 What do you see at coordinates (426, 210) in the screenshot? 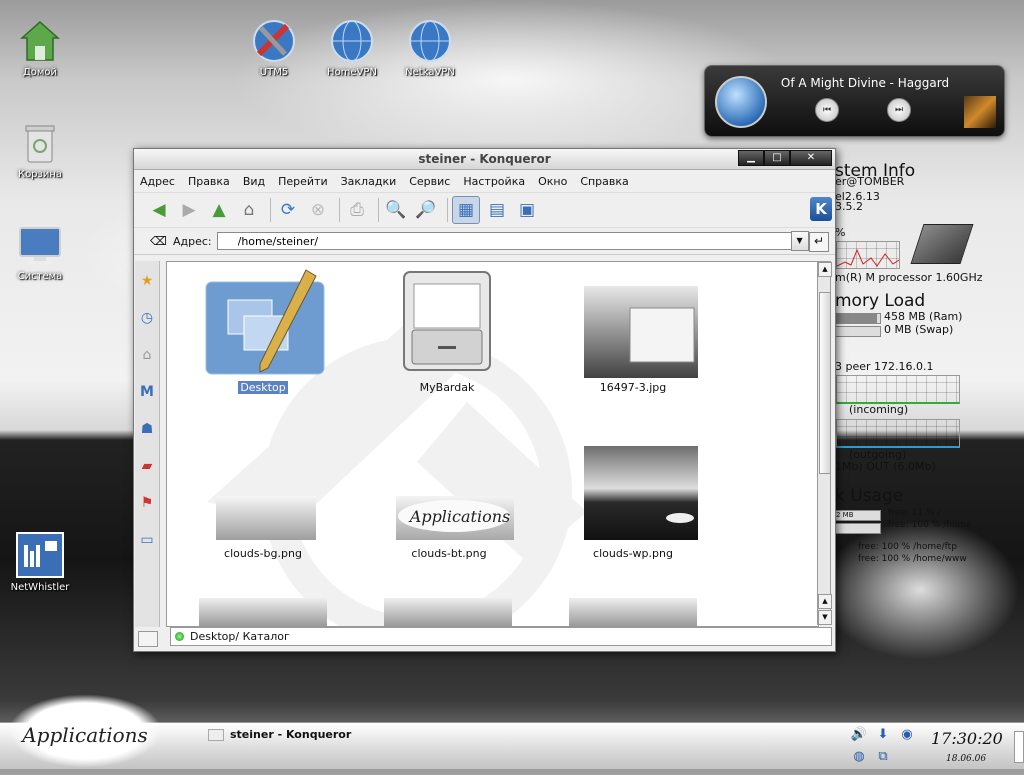
I see `zoom-in-icon: 🔎` at bounding box center [426, 210].